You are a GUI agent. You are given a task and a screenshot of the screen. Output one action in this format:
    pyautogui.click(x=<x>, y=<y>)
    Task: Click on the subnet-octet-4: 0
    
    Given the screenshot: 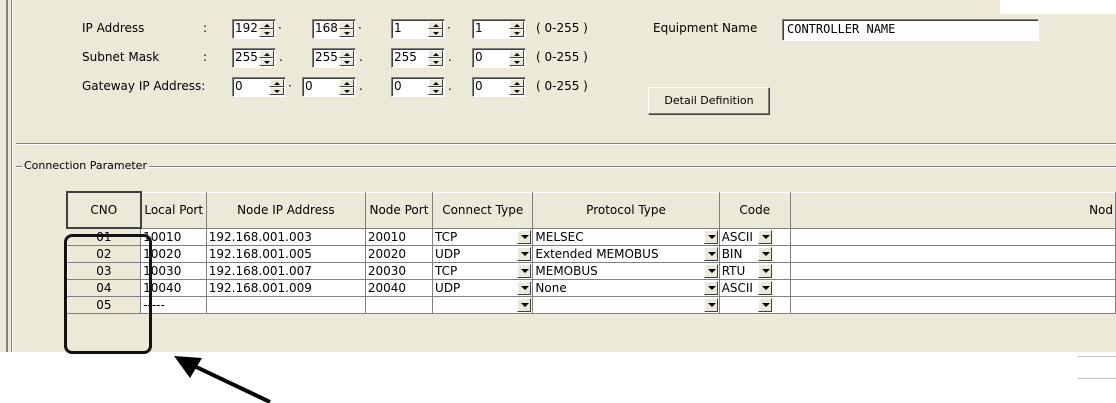 What is the action you would take?
    pyautogui.click(x=499, y=58)
    